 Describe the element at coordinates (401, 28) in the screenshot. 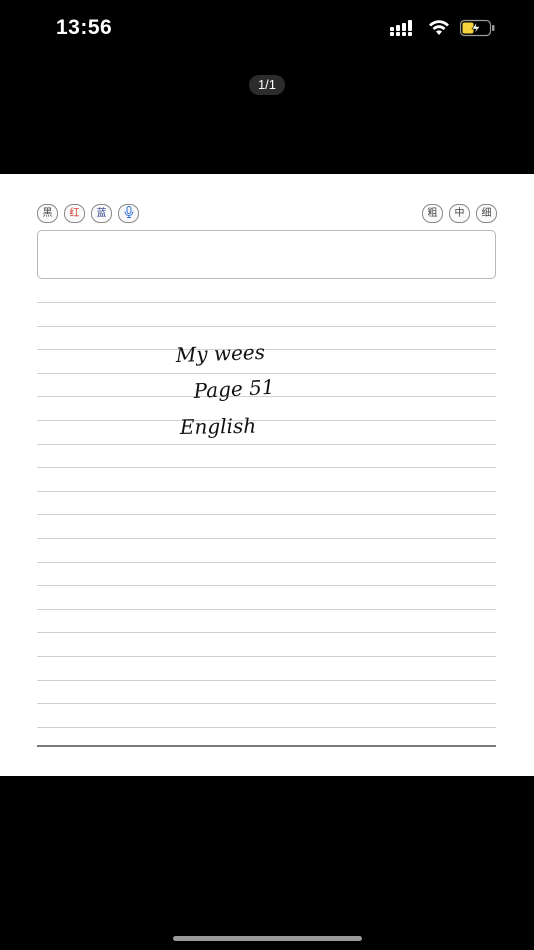

I see `signal-icon` at that location.